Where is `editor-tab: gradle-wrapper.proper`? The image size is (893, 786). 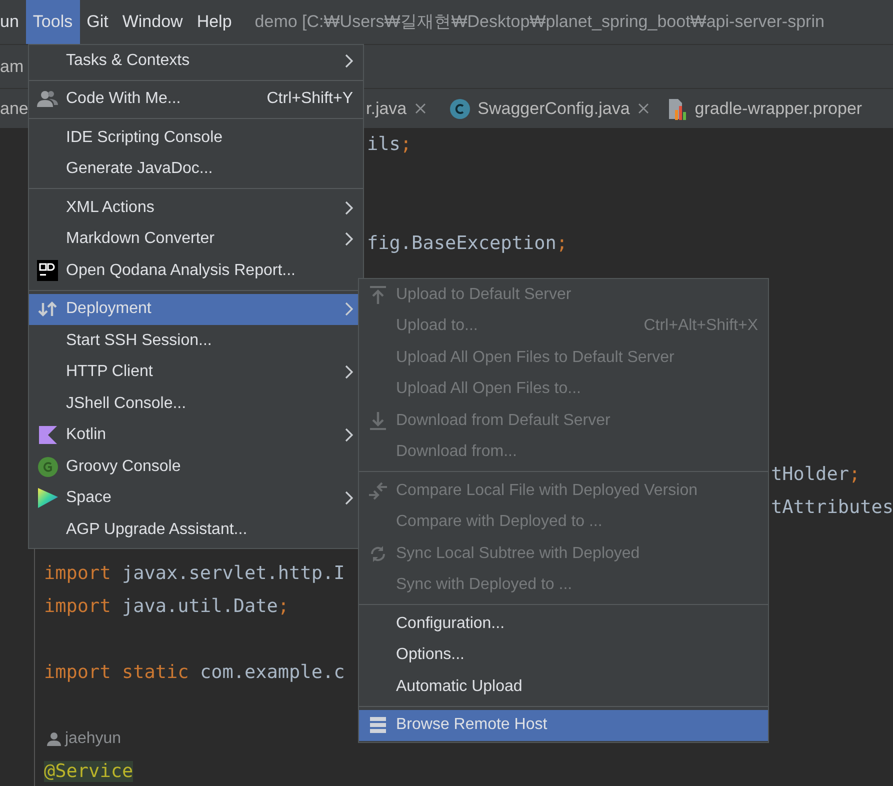
editor-tab: gradle-wrapper.proper is located at coordinates (773, 108).